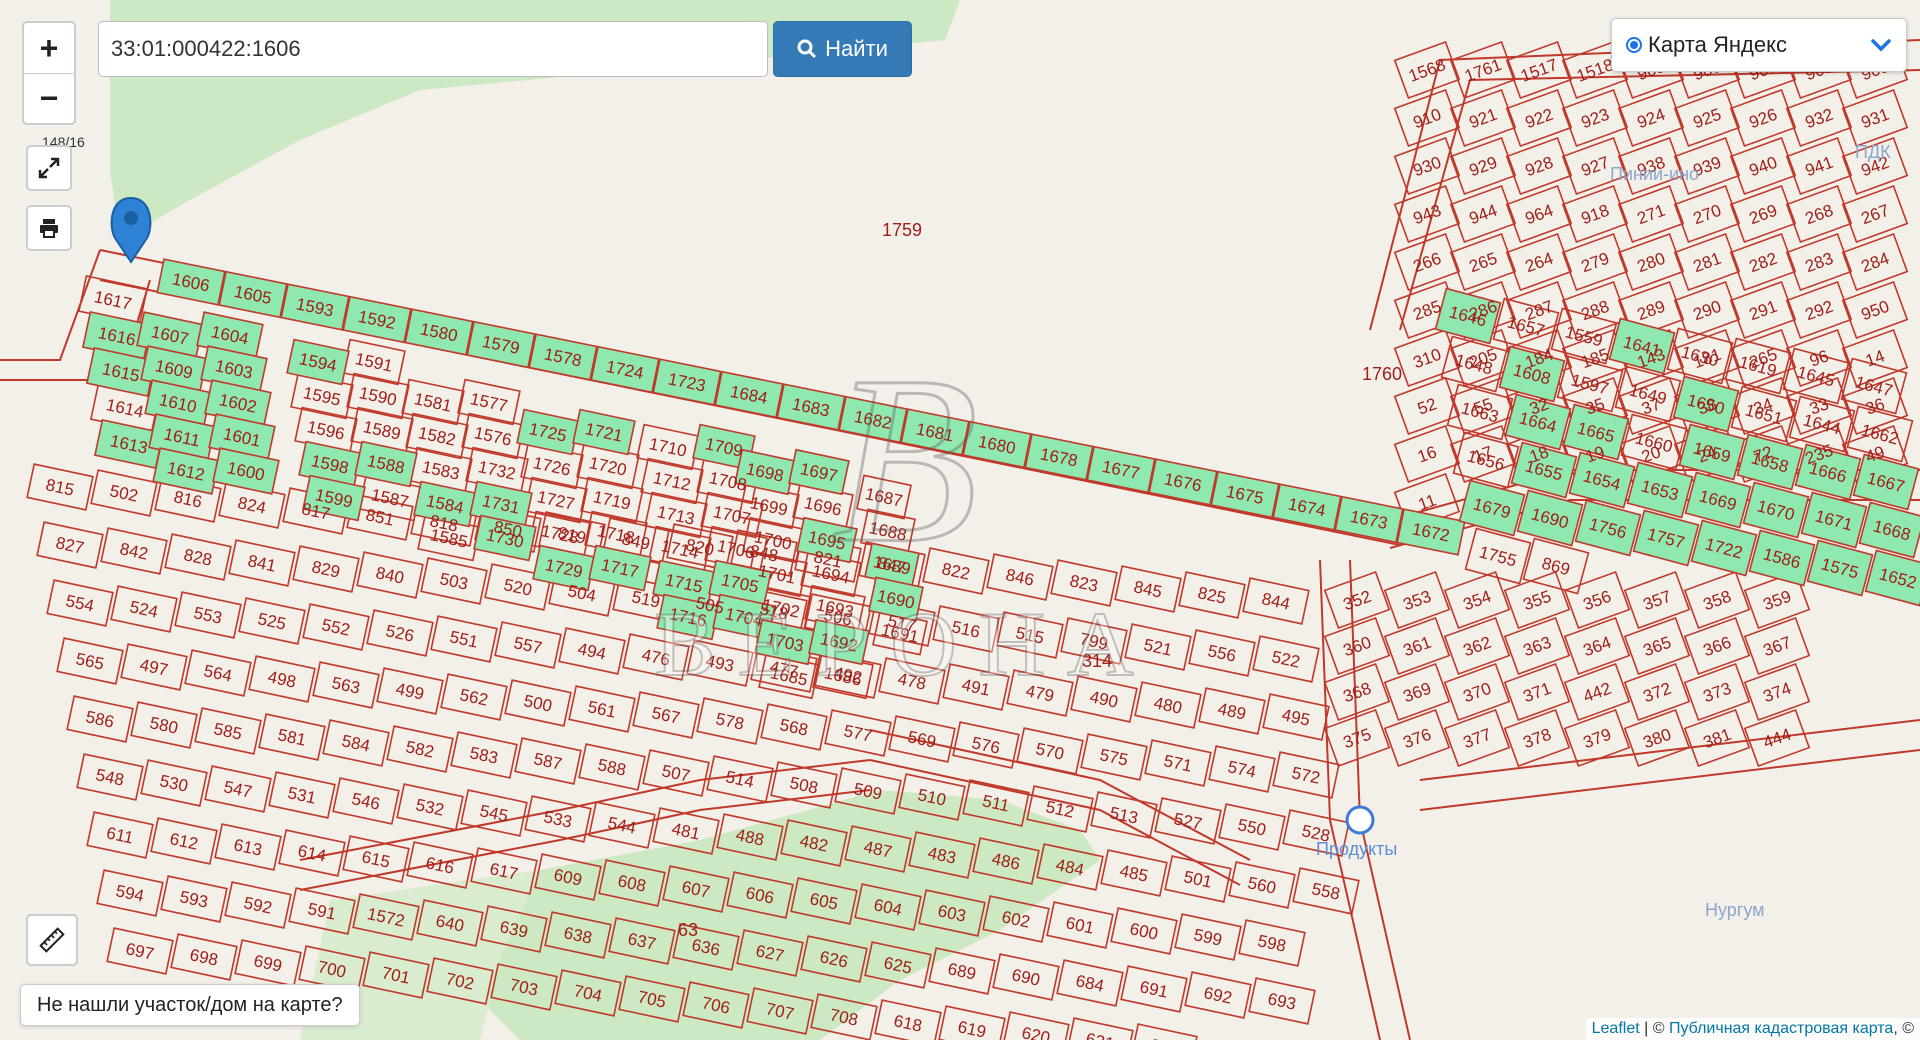 The height and width of the screenshot is (1040, 1920). I want to click on watermark-text: ВЕРОНА, so click(904, 644).